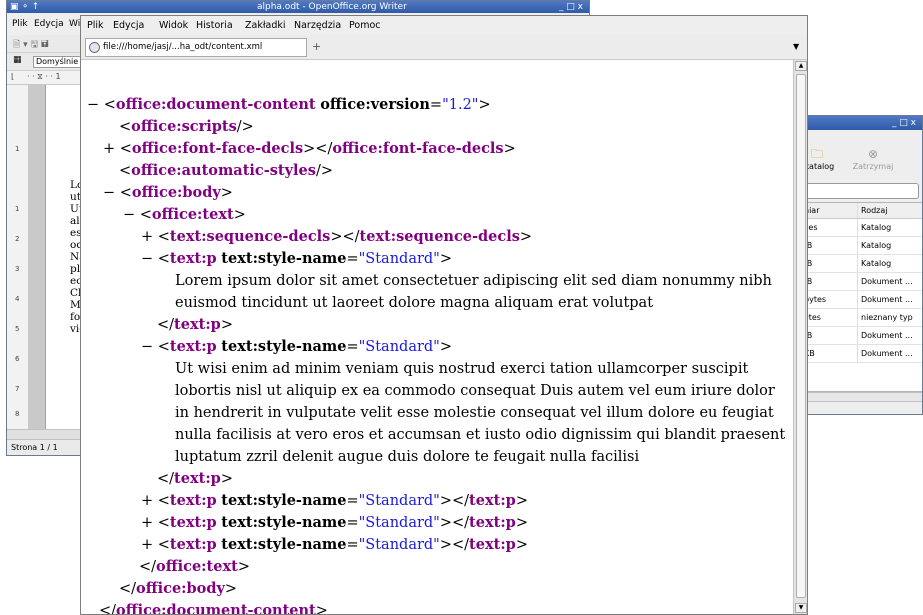 The width and height of the screenshot is (923, 615). What do you see at coordinates (214, 25) in the screenshot?
I see `menu-historia: Historia` at bounding box center [214, 25].